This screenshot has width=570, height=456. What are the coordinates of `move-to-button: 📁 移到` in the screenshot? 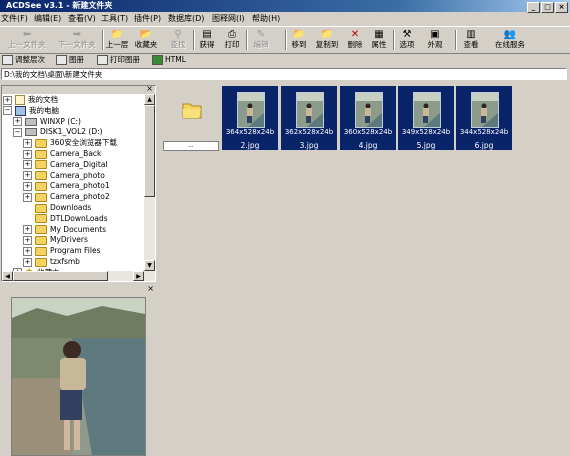 It's located at (299, 40).